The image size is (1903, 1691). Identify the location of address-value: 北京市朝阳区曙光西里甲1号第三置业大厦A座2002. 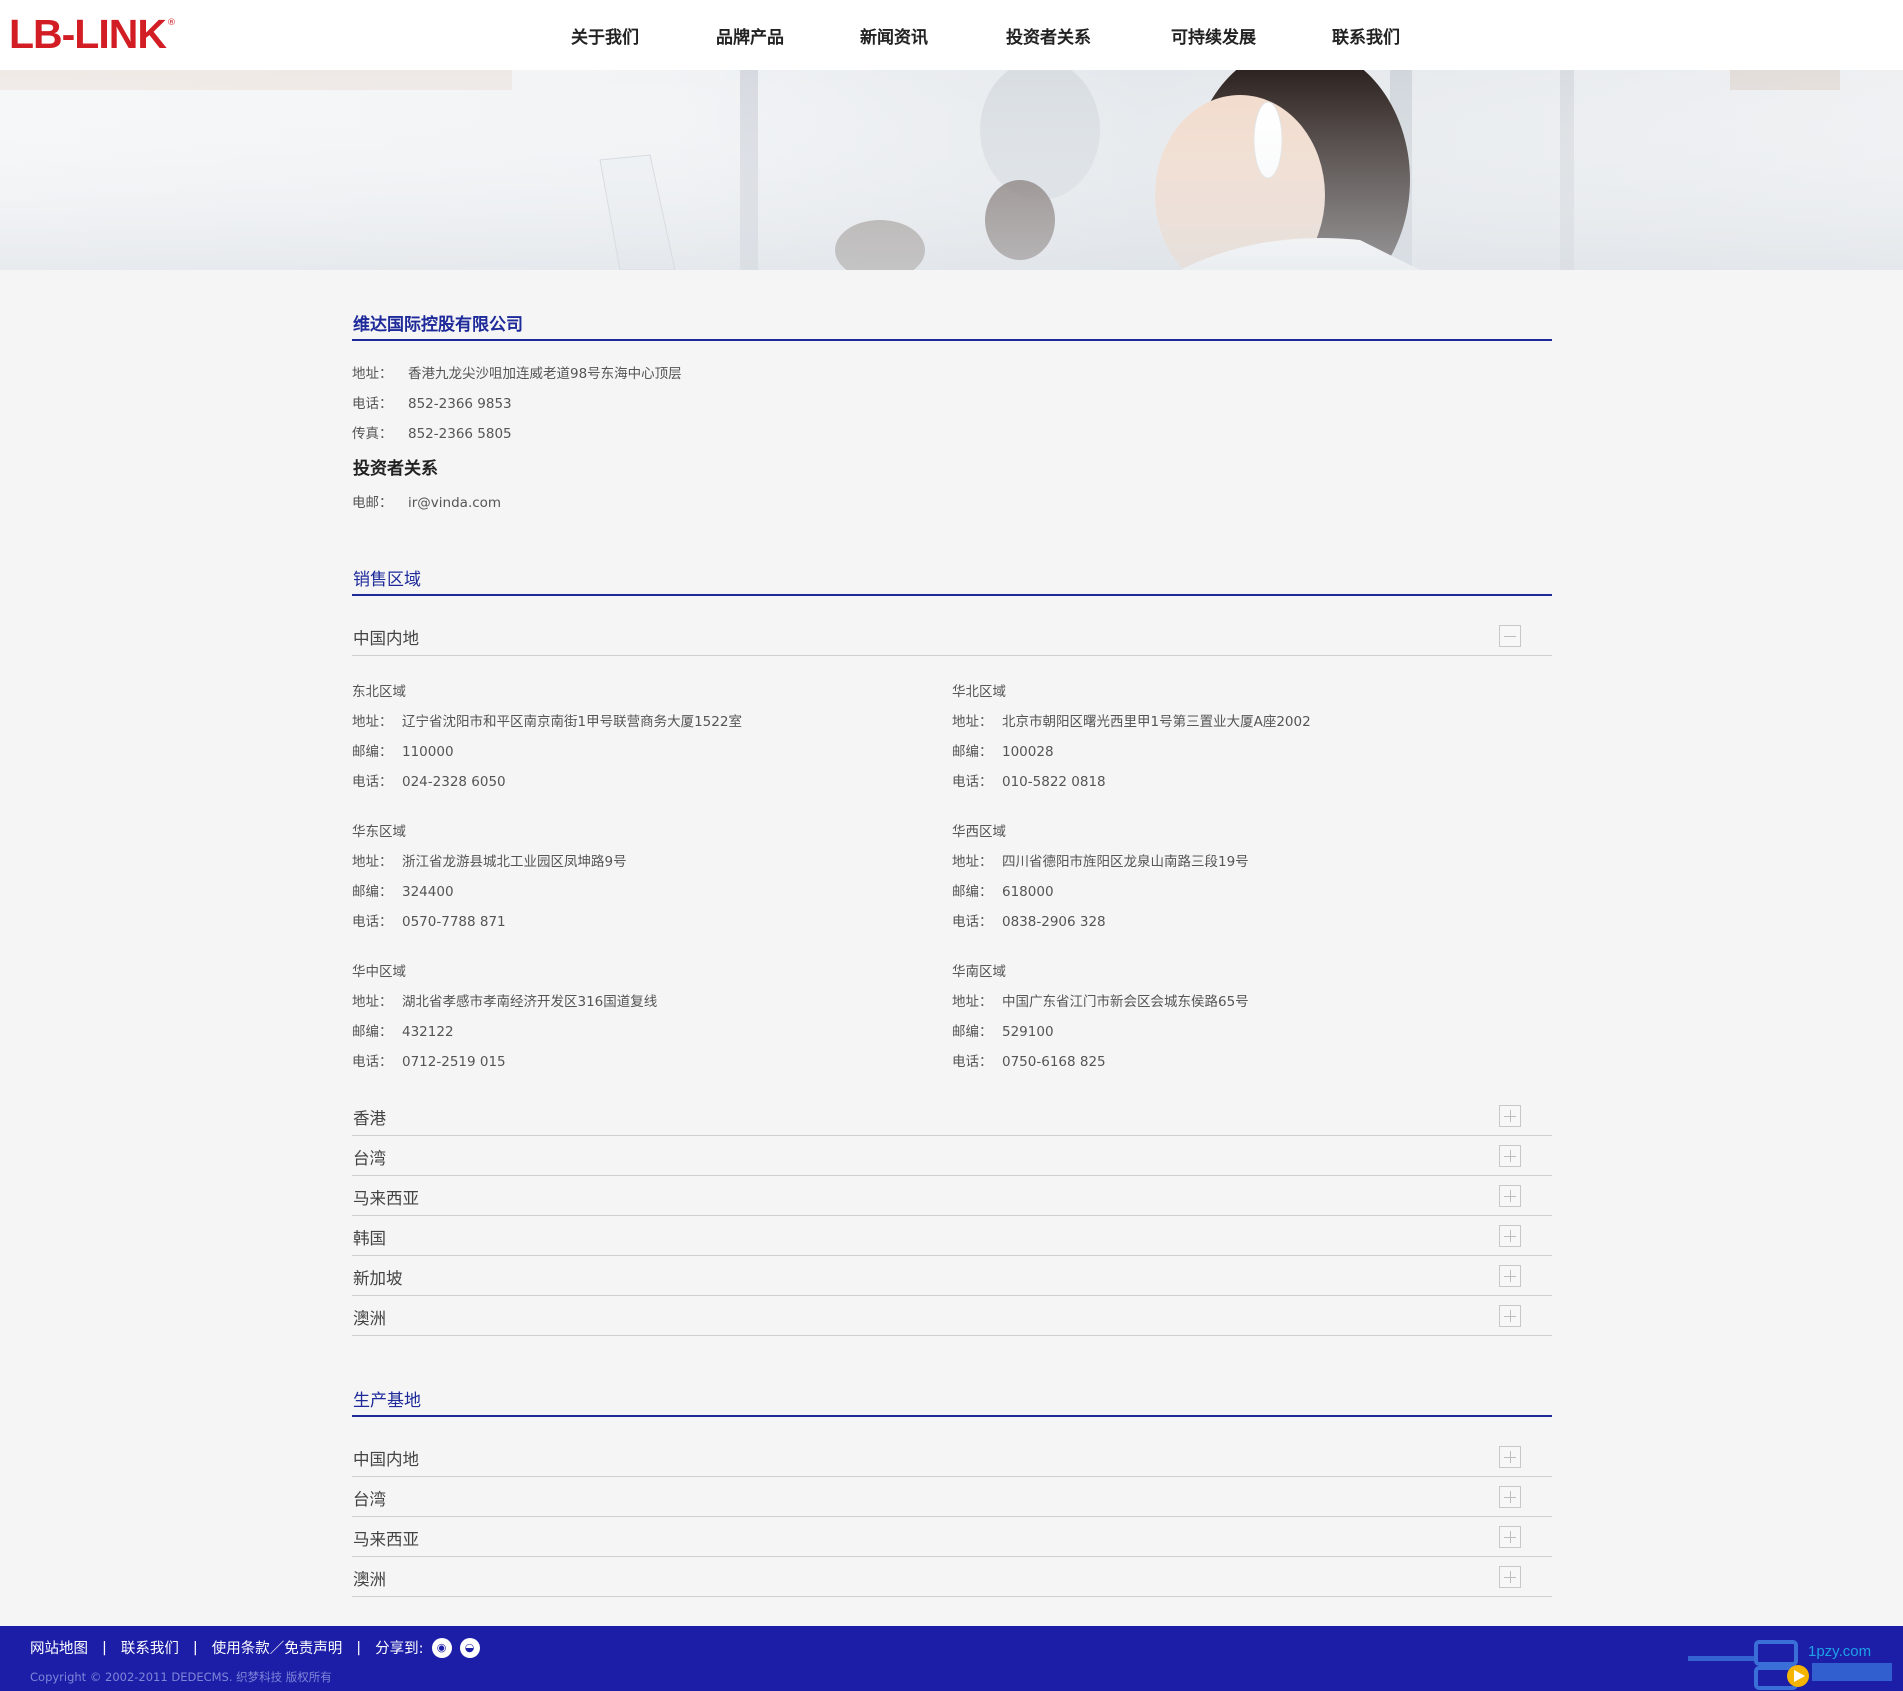
(1156, 722).